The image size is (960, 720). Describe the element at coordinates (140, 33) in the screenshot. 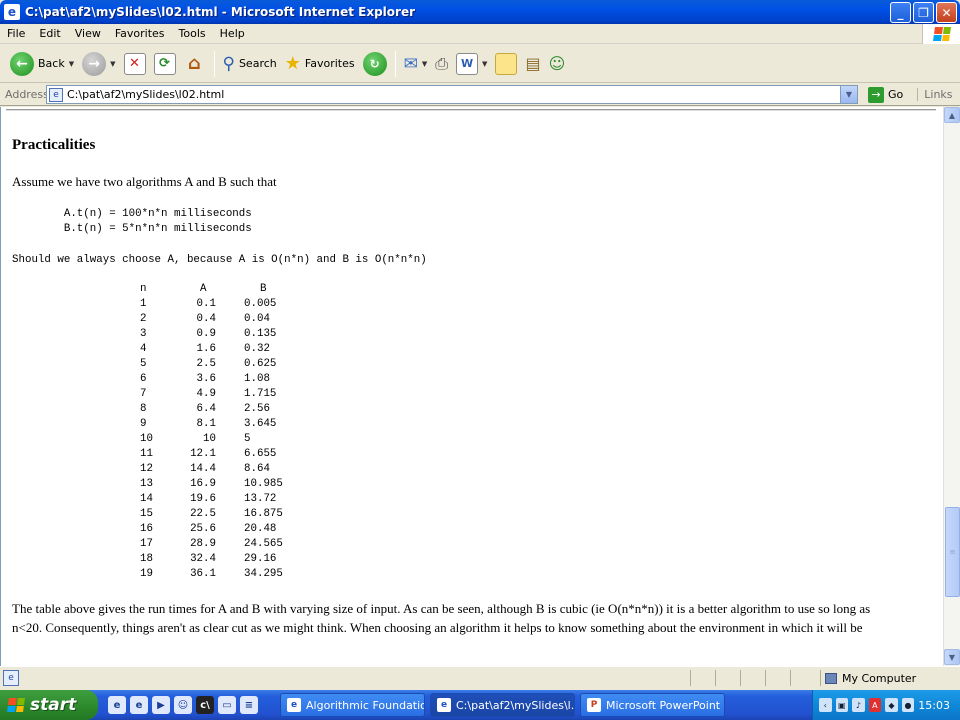

I see `menu-favorites: Favorites` at that location.